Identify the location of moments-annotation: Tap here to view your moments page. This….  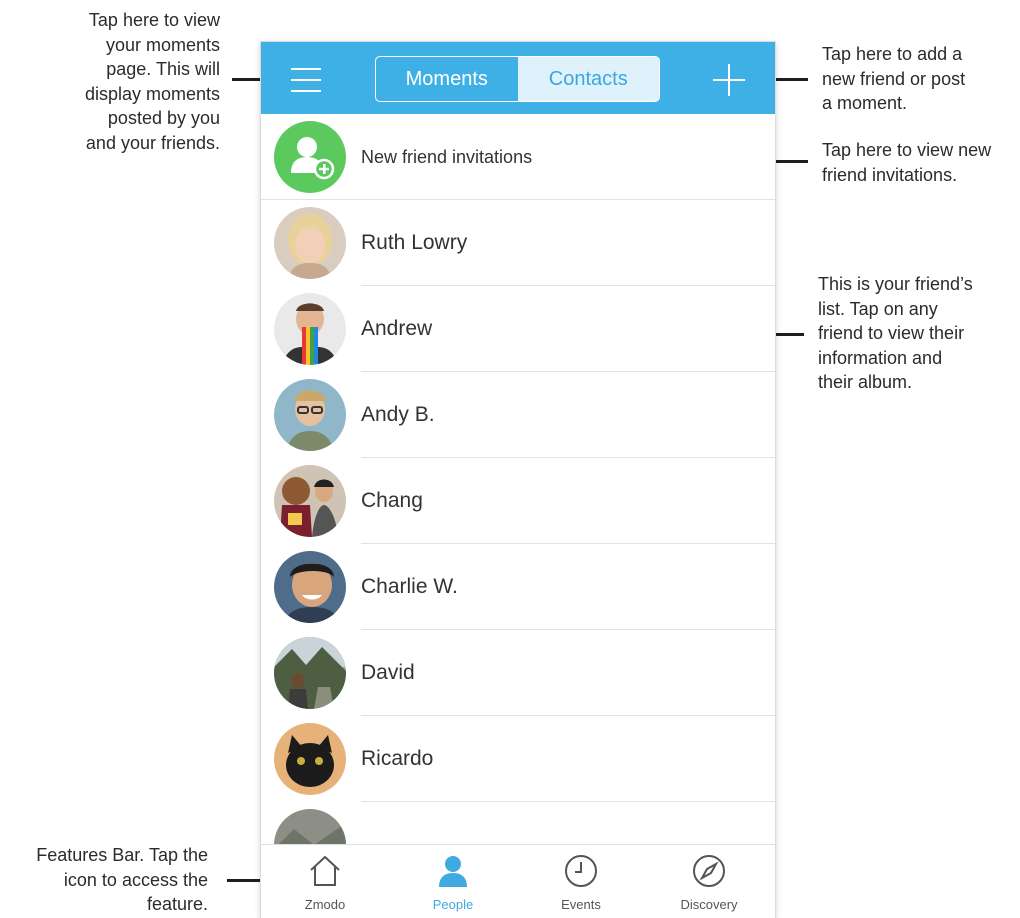
(125, 81).